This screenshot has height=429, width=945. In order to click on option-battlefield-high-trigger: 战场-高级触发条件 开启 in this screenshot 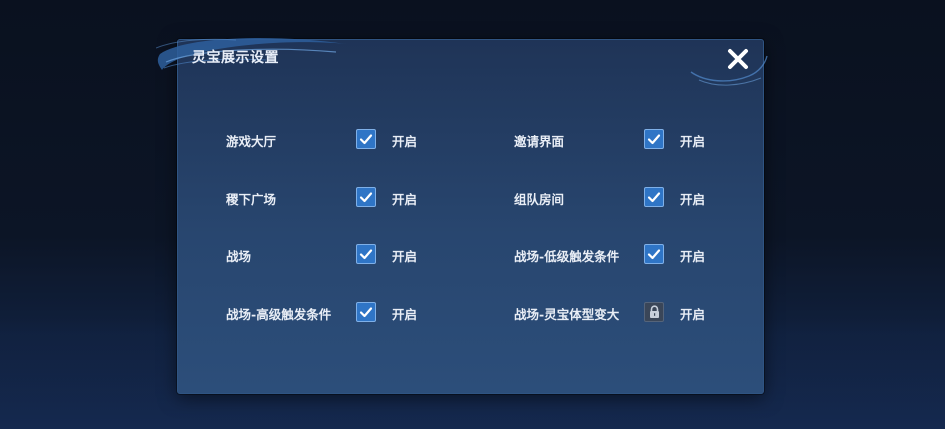, I will do `click(326, 312)`.